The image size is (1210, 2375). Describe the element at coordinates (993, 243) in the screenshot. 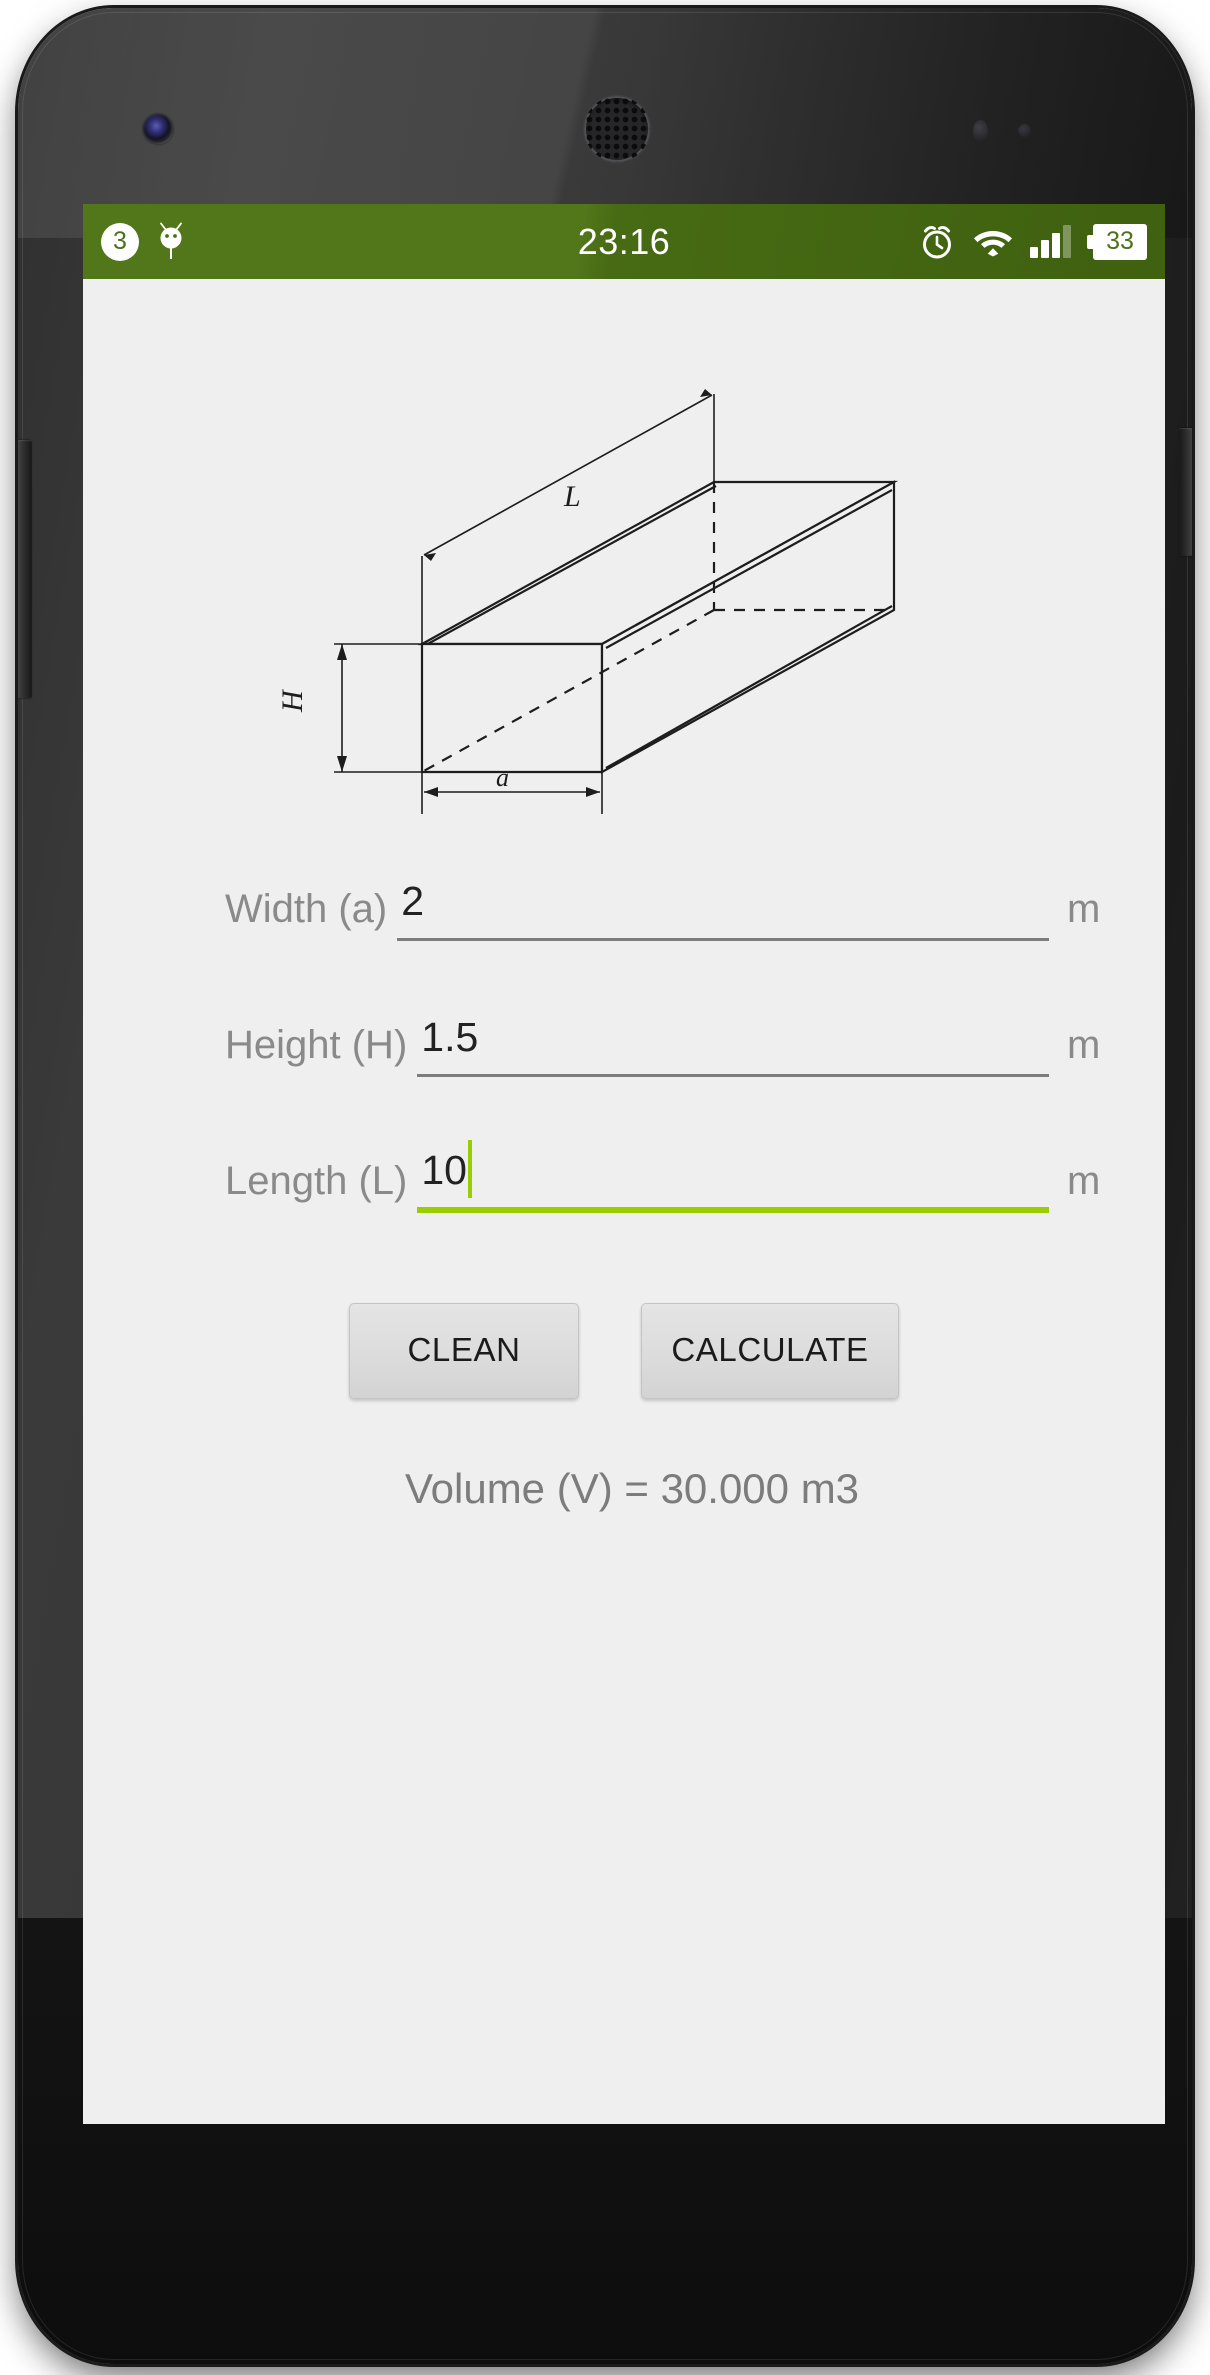

I see `wifi-icon` at that location.